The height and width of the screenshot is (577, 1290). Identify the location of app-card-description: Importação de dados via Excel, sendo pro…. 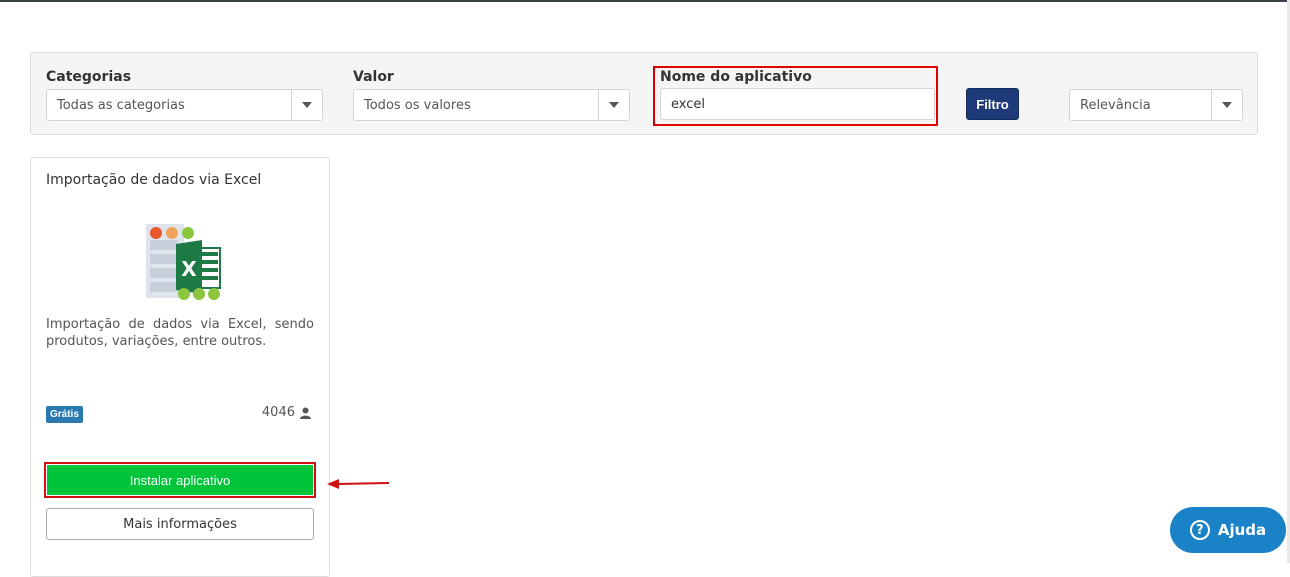
(180, 333).